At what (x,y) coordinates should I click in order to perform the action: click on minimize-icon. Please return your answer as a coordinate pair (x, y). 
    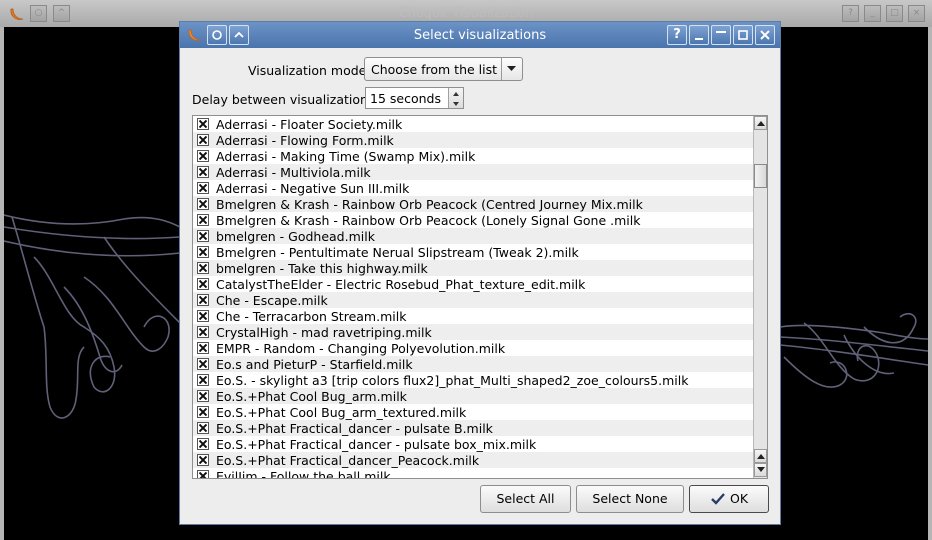
    Looking at the image, I should click on (699, 35).